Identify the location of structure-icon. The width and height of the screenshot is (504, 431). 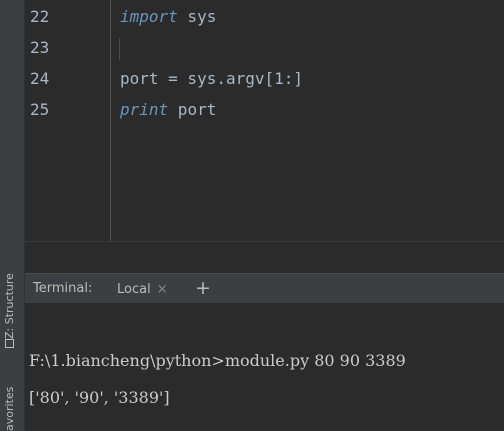
(9, 343).